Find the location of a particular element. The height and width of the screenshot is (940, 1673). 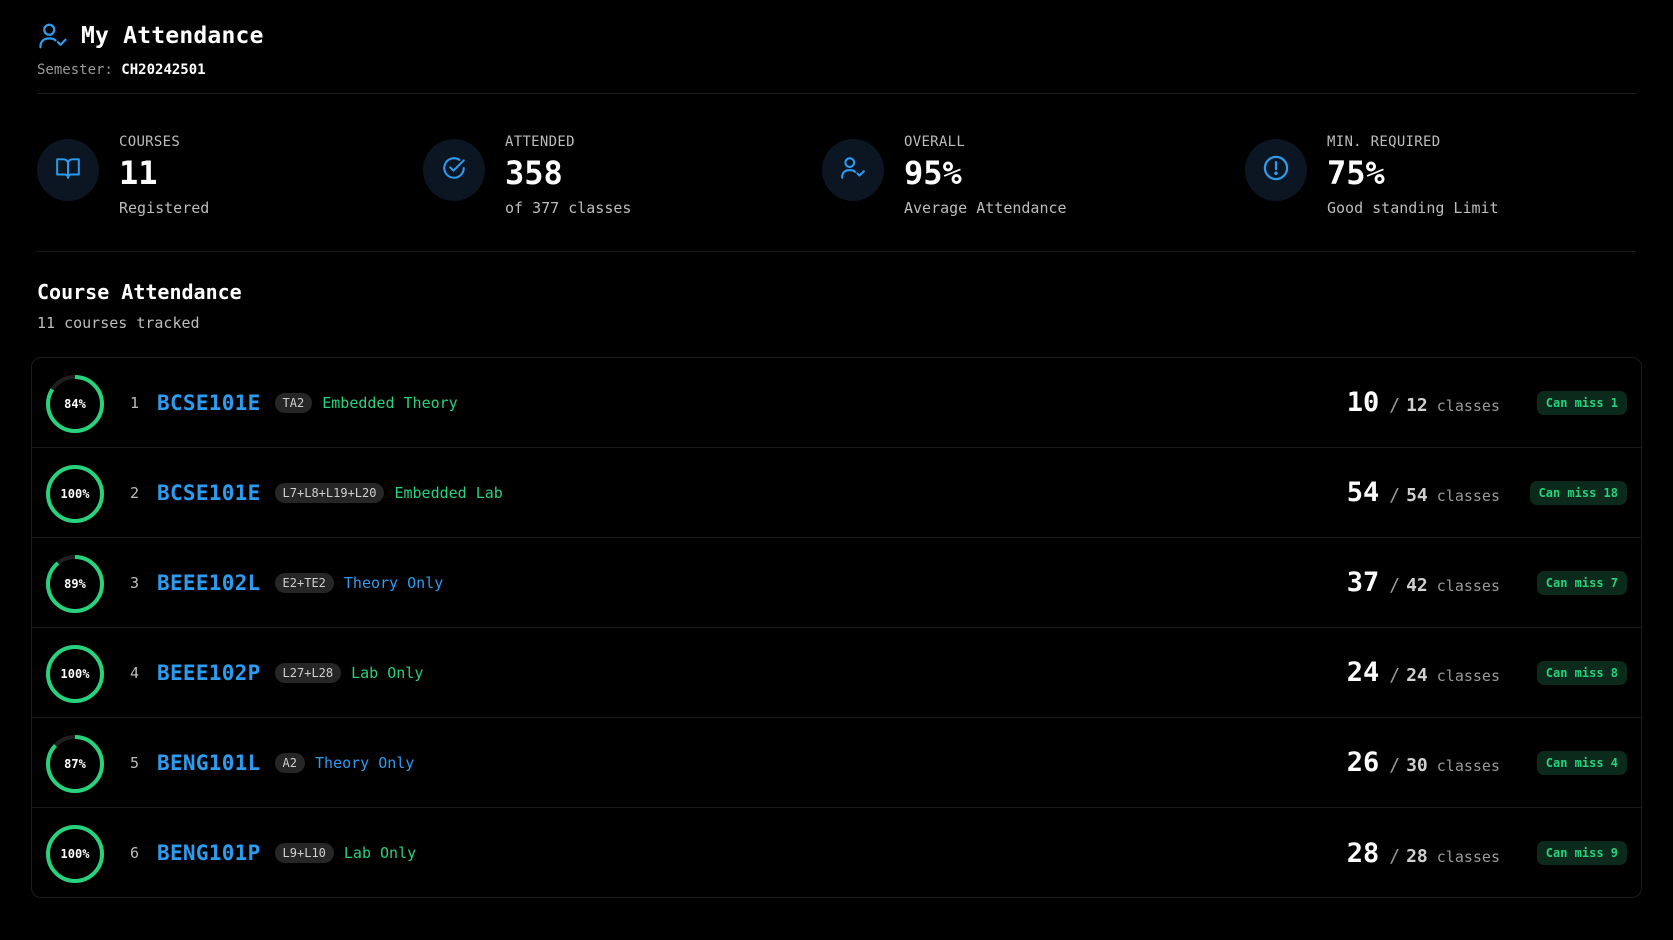

alert-circle-icon is located at coordinates (1276, 170).